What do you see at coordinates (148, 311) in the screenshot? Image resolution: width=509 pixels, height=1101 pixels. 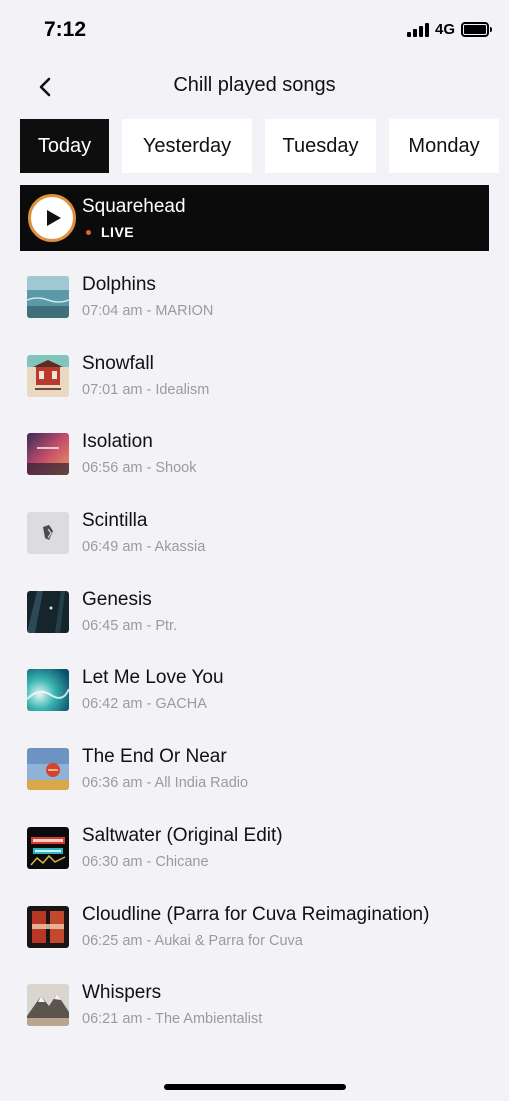 I see `song-meta: 07:04 am - MARION` at bounding box center [148, 311].